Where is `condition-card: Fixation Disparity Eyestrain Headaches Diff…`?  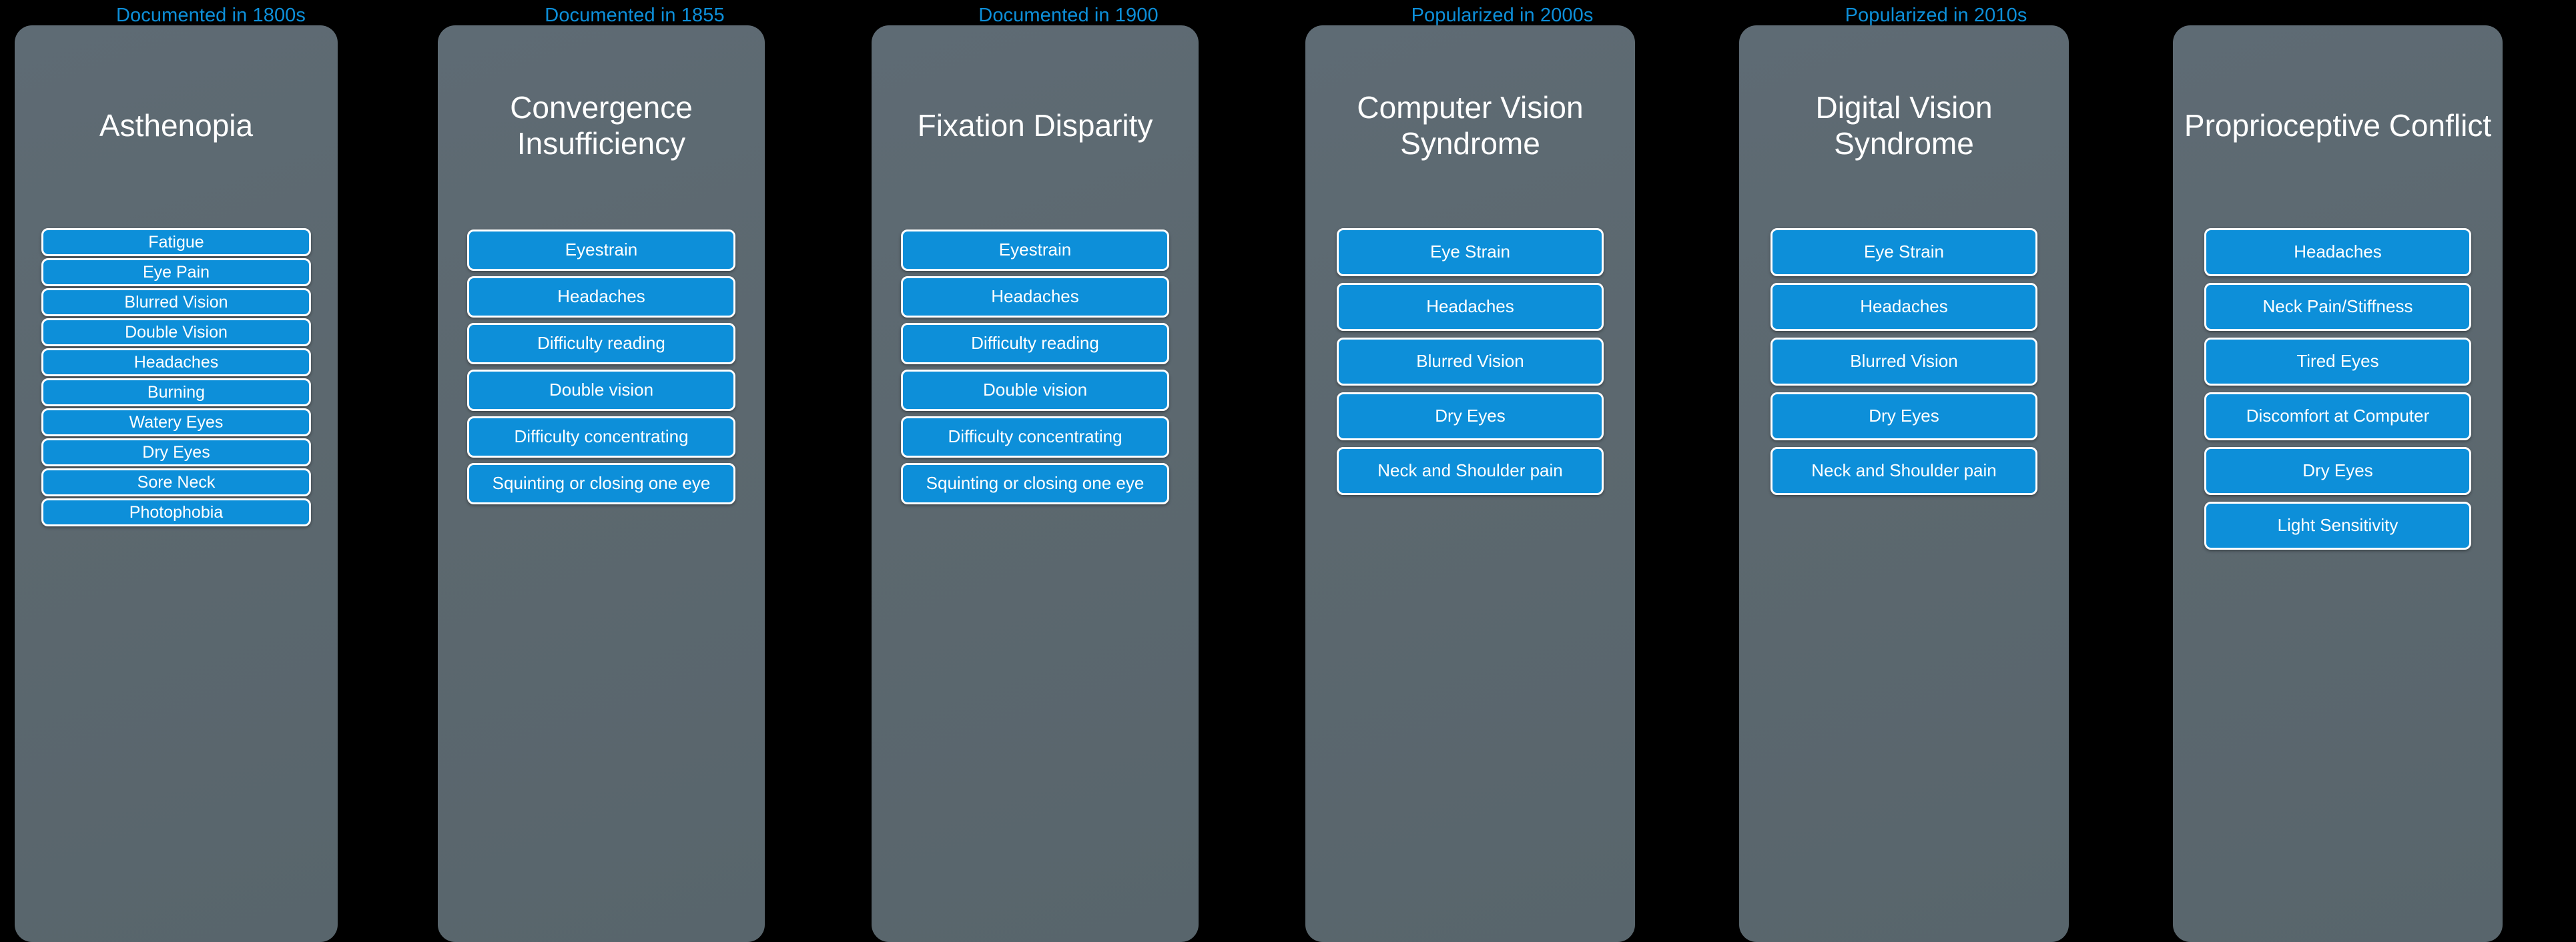 condition-card: Fixation Disparity Eyestrain Headaches Diff… is located at coordinates (1035, 483).